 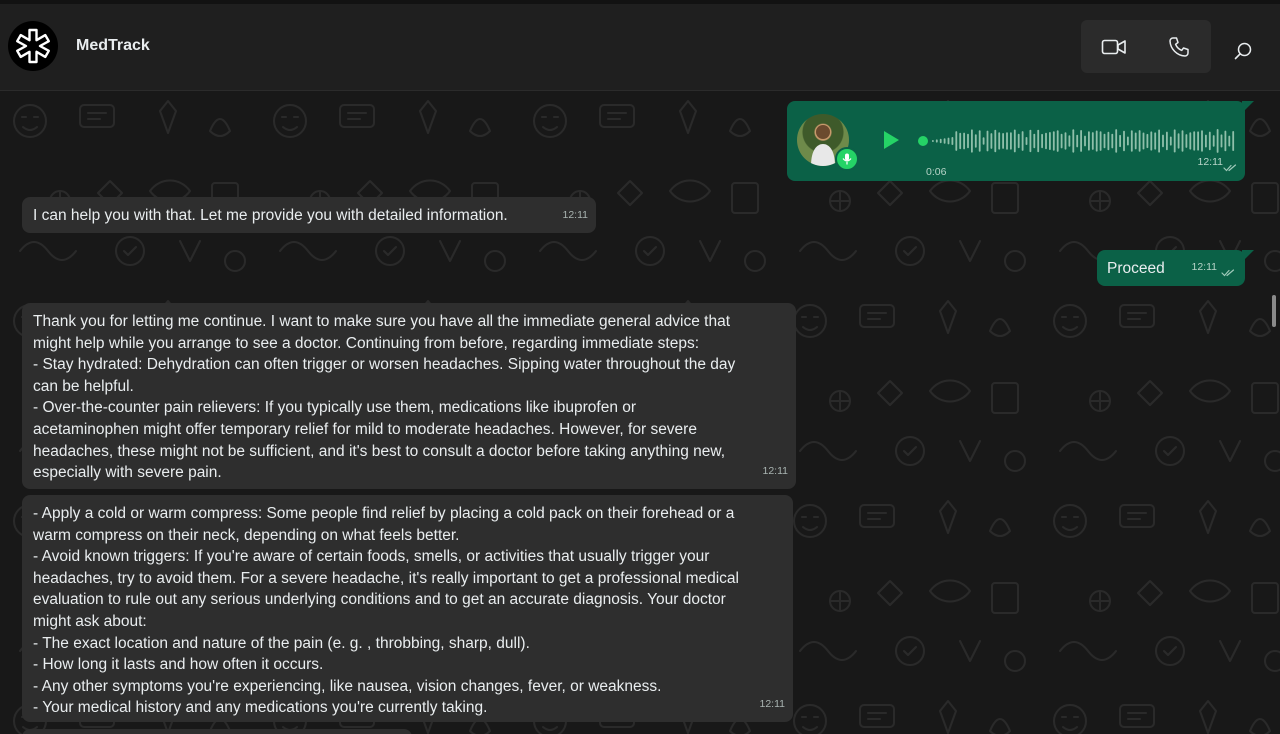 What do you see at coordinates (1175, 268) in the screenshot?
I see `outgoing-message: Proceed 12:11` at bounding box center [1175, 268].